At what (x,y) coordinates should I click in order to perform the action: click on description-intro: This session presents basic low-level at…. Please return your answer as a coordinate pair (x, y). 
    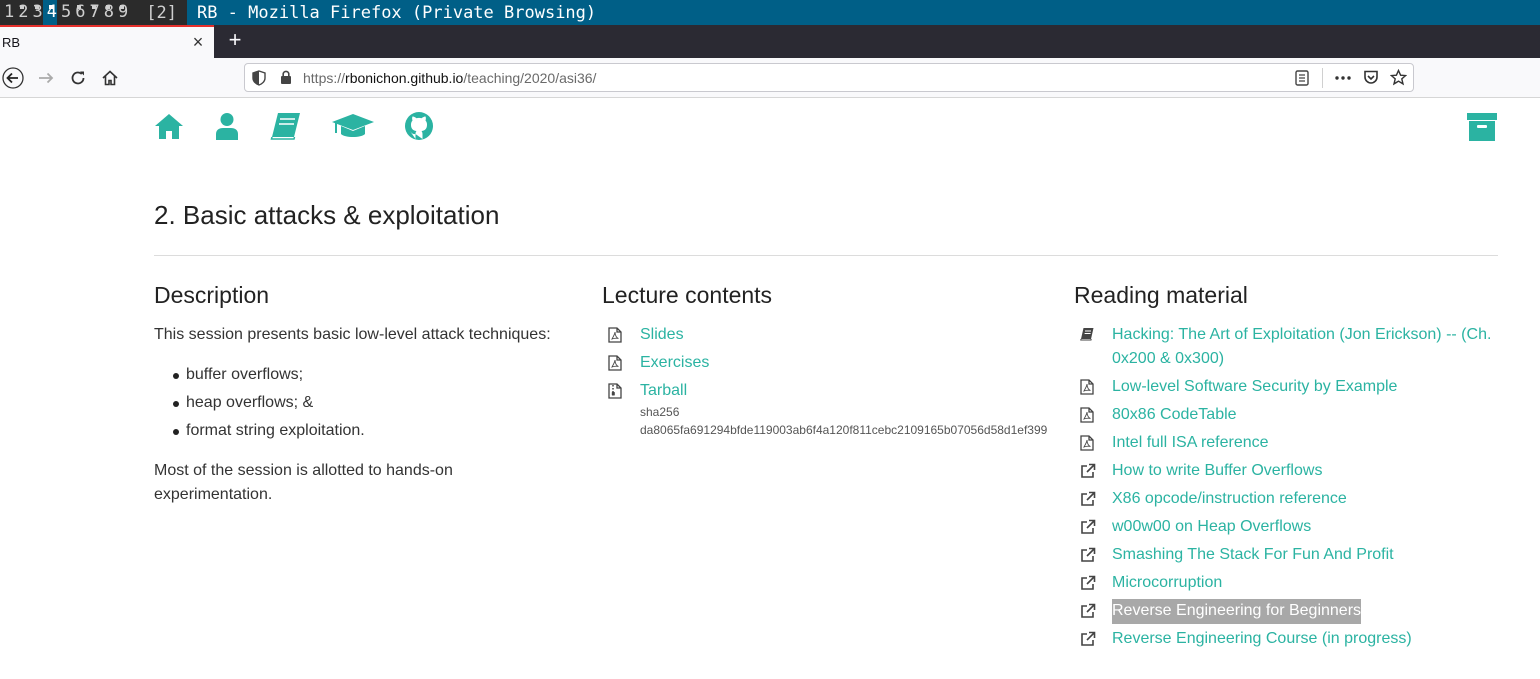
    Looking at the image, I should click on (352, 334).